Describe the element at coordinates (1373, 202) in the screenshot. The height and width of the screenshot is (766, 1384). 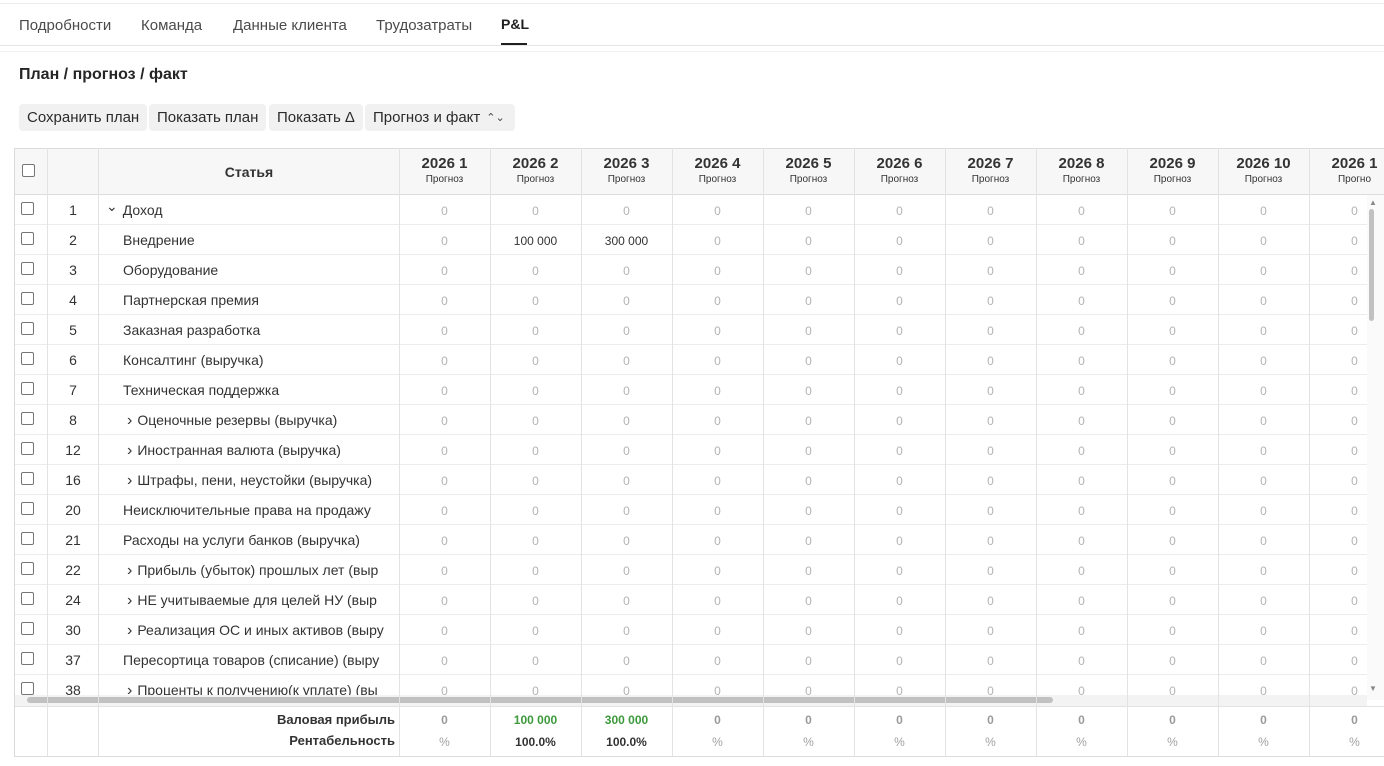
I see `scroll-up-arrow-icon: ▲` at that location.